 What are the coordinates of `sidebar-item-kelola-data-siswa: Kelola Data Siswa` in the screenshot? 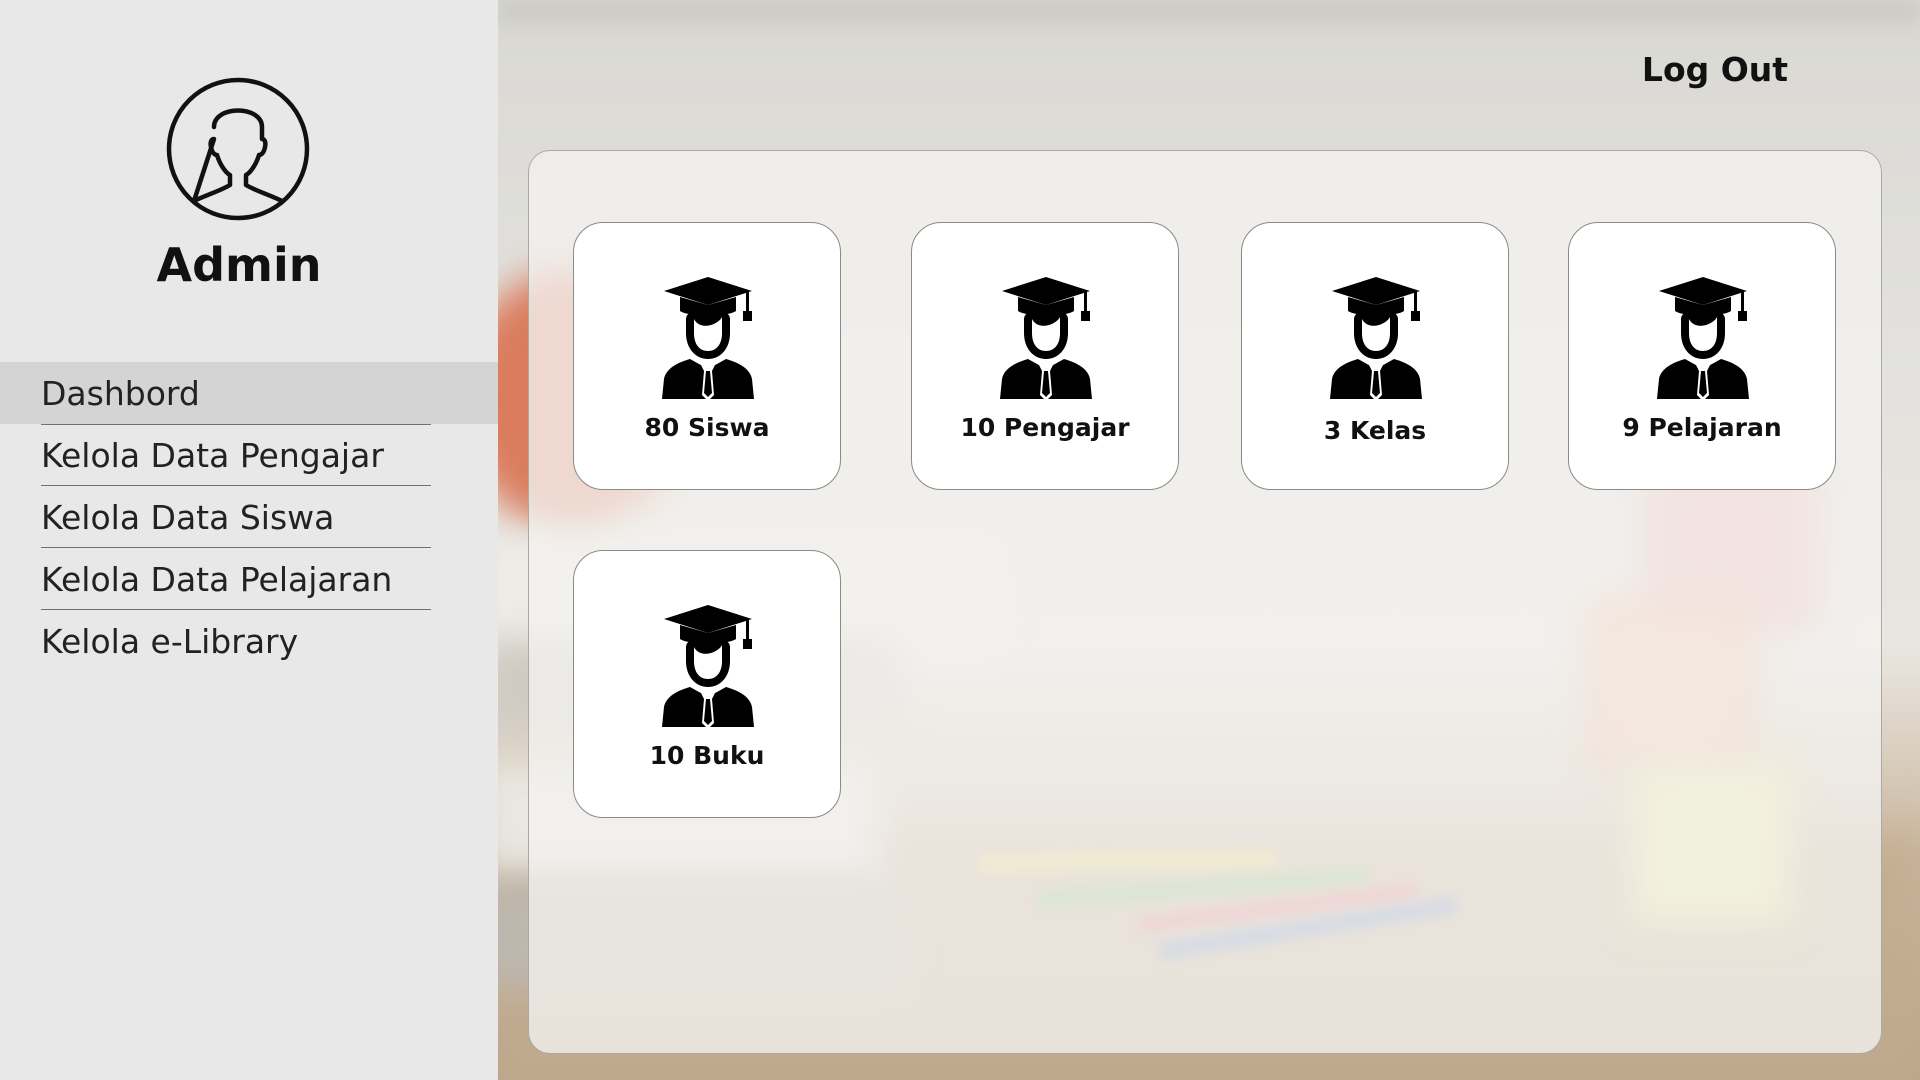 It's located at (249, 517).